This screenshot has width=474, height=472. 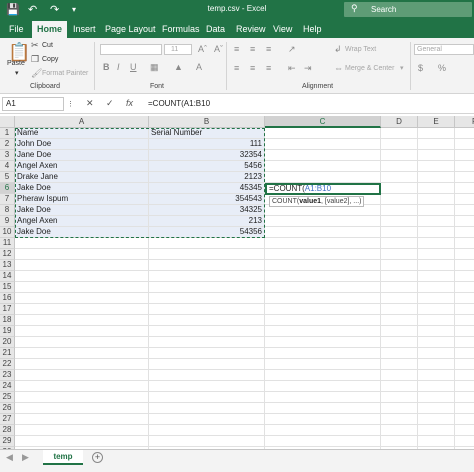 I want to click on column-header-a: A, so click(x=82, y=122).